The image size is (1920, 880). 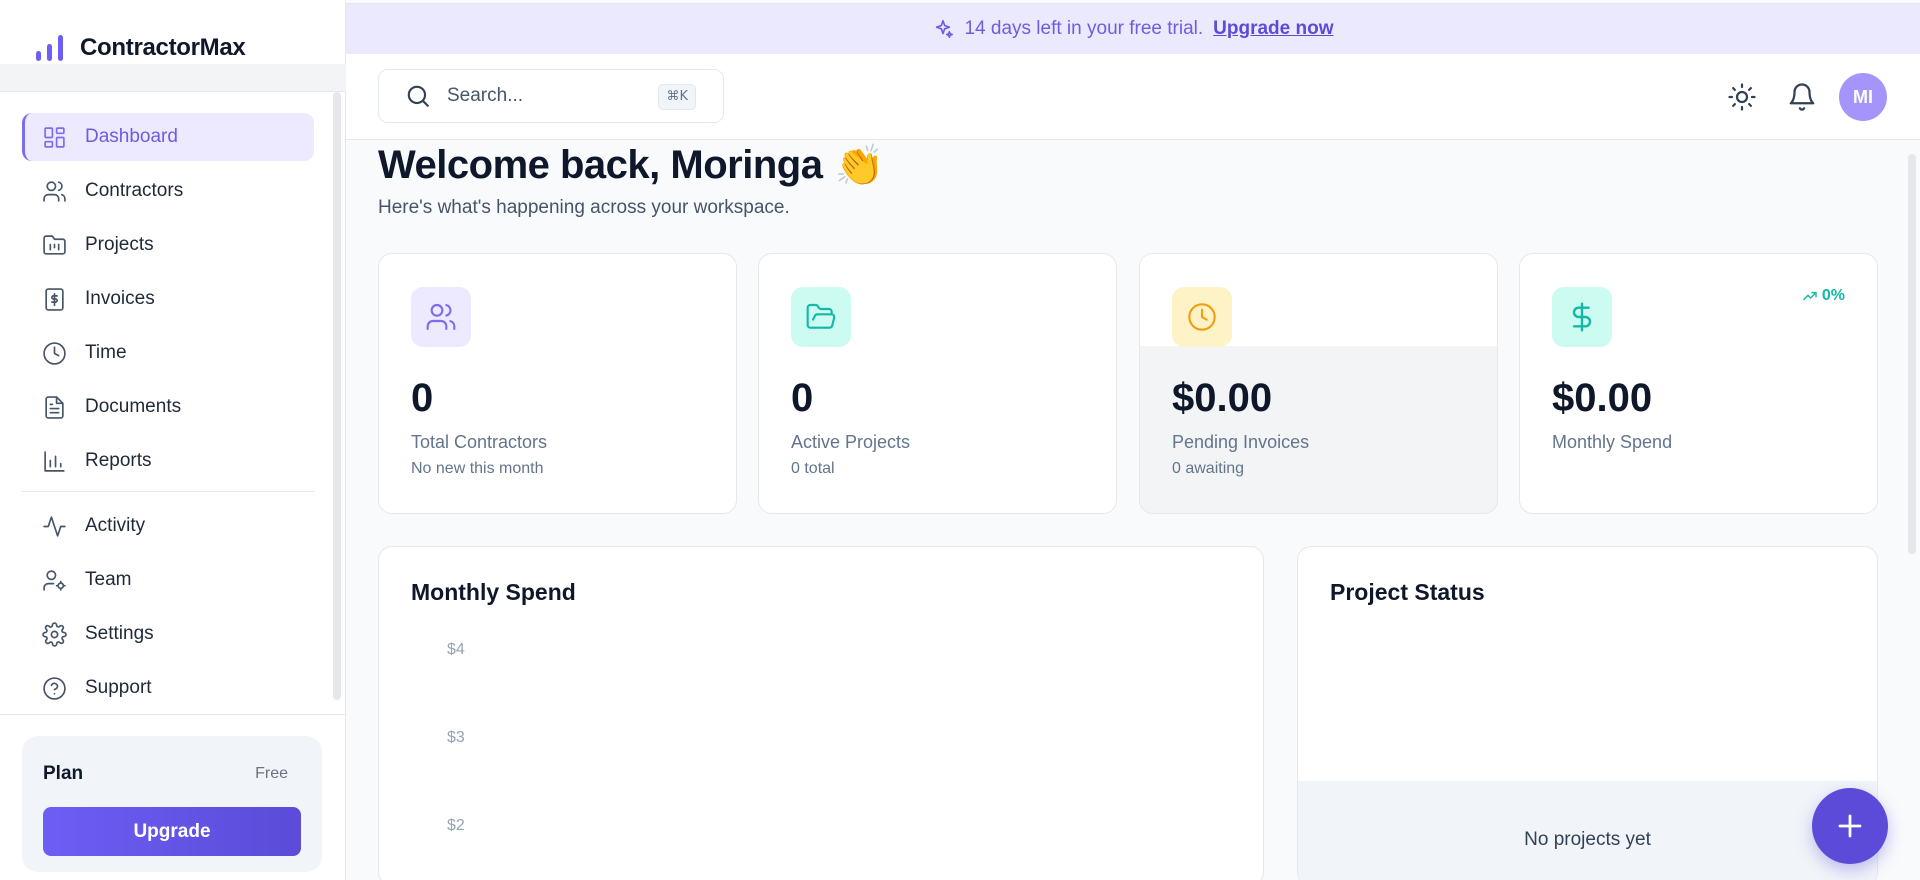 I want to click on project-status-panel: Project Status No projects yet, so click(x=1587, y=713).